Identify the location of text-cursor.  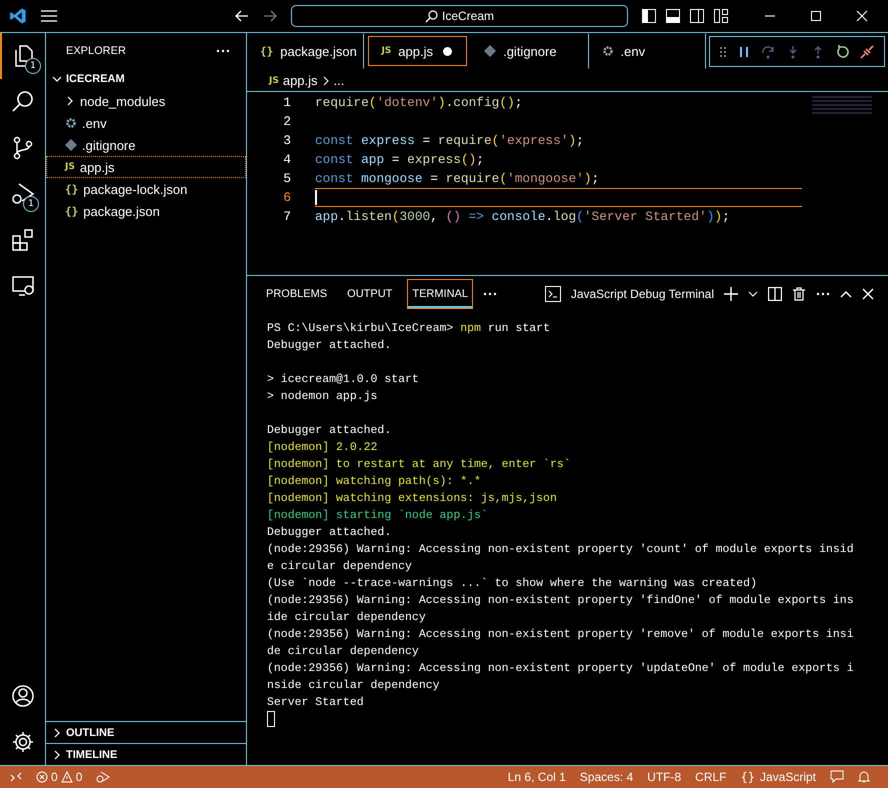
(316, 197).